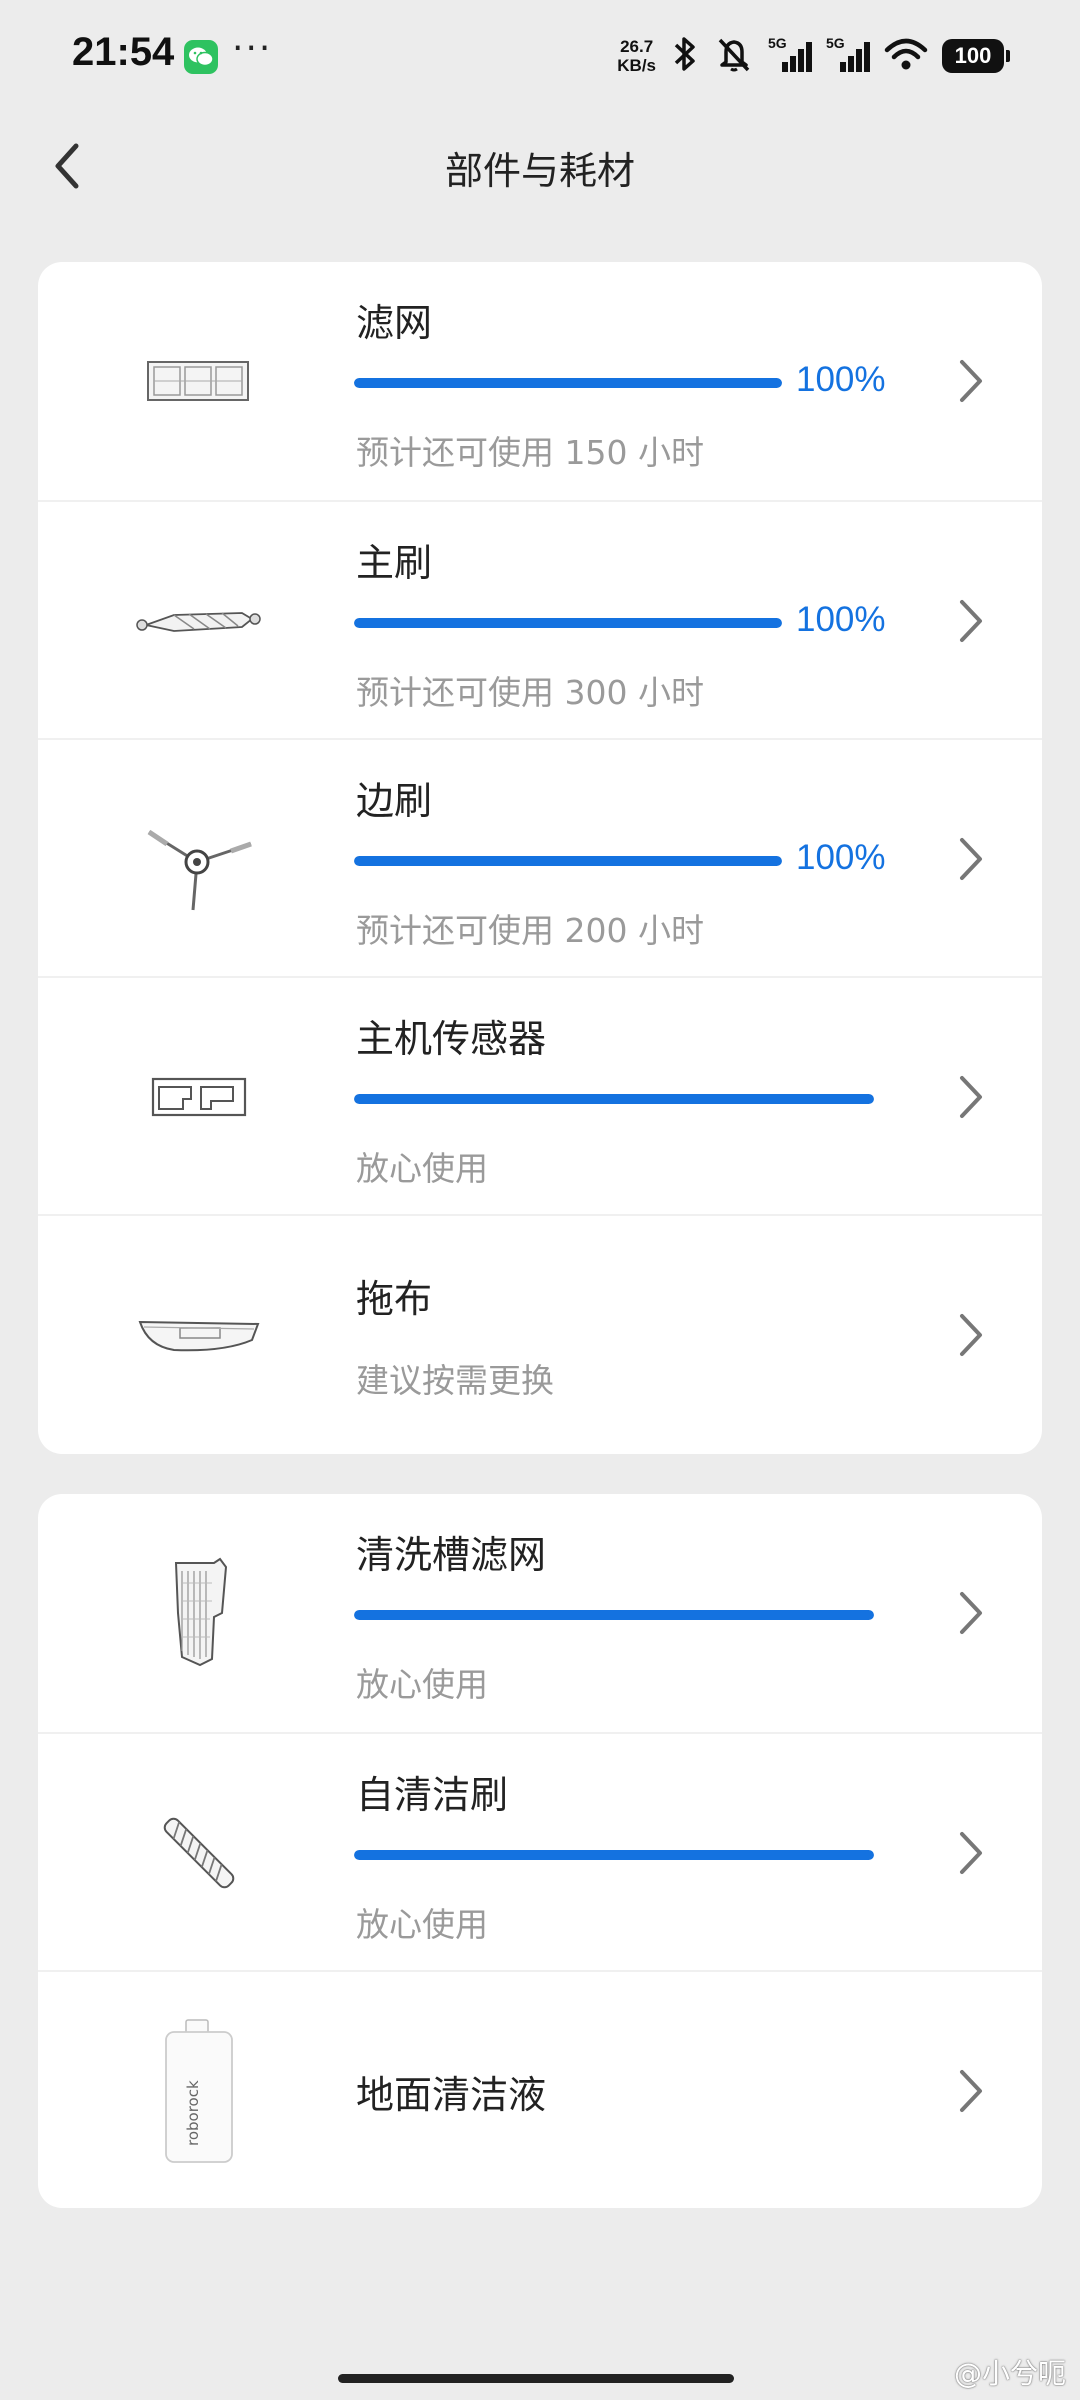  Describe the element at coordinates (539, 171) in the screenshot. I see `page-title: 部件与耗材` at that location.